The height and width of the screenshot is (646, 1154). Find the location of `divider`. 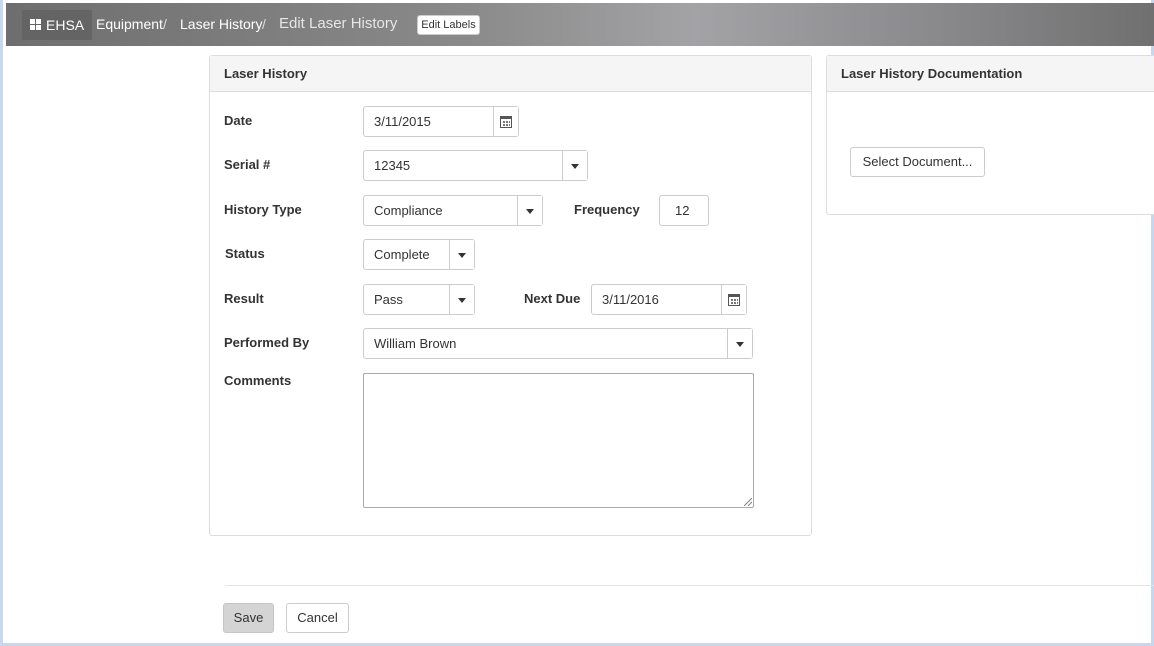

divider is located at coordinates (689, 585).